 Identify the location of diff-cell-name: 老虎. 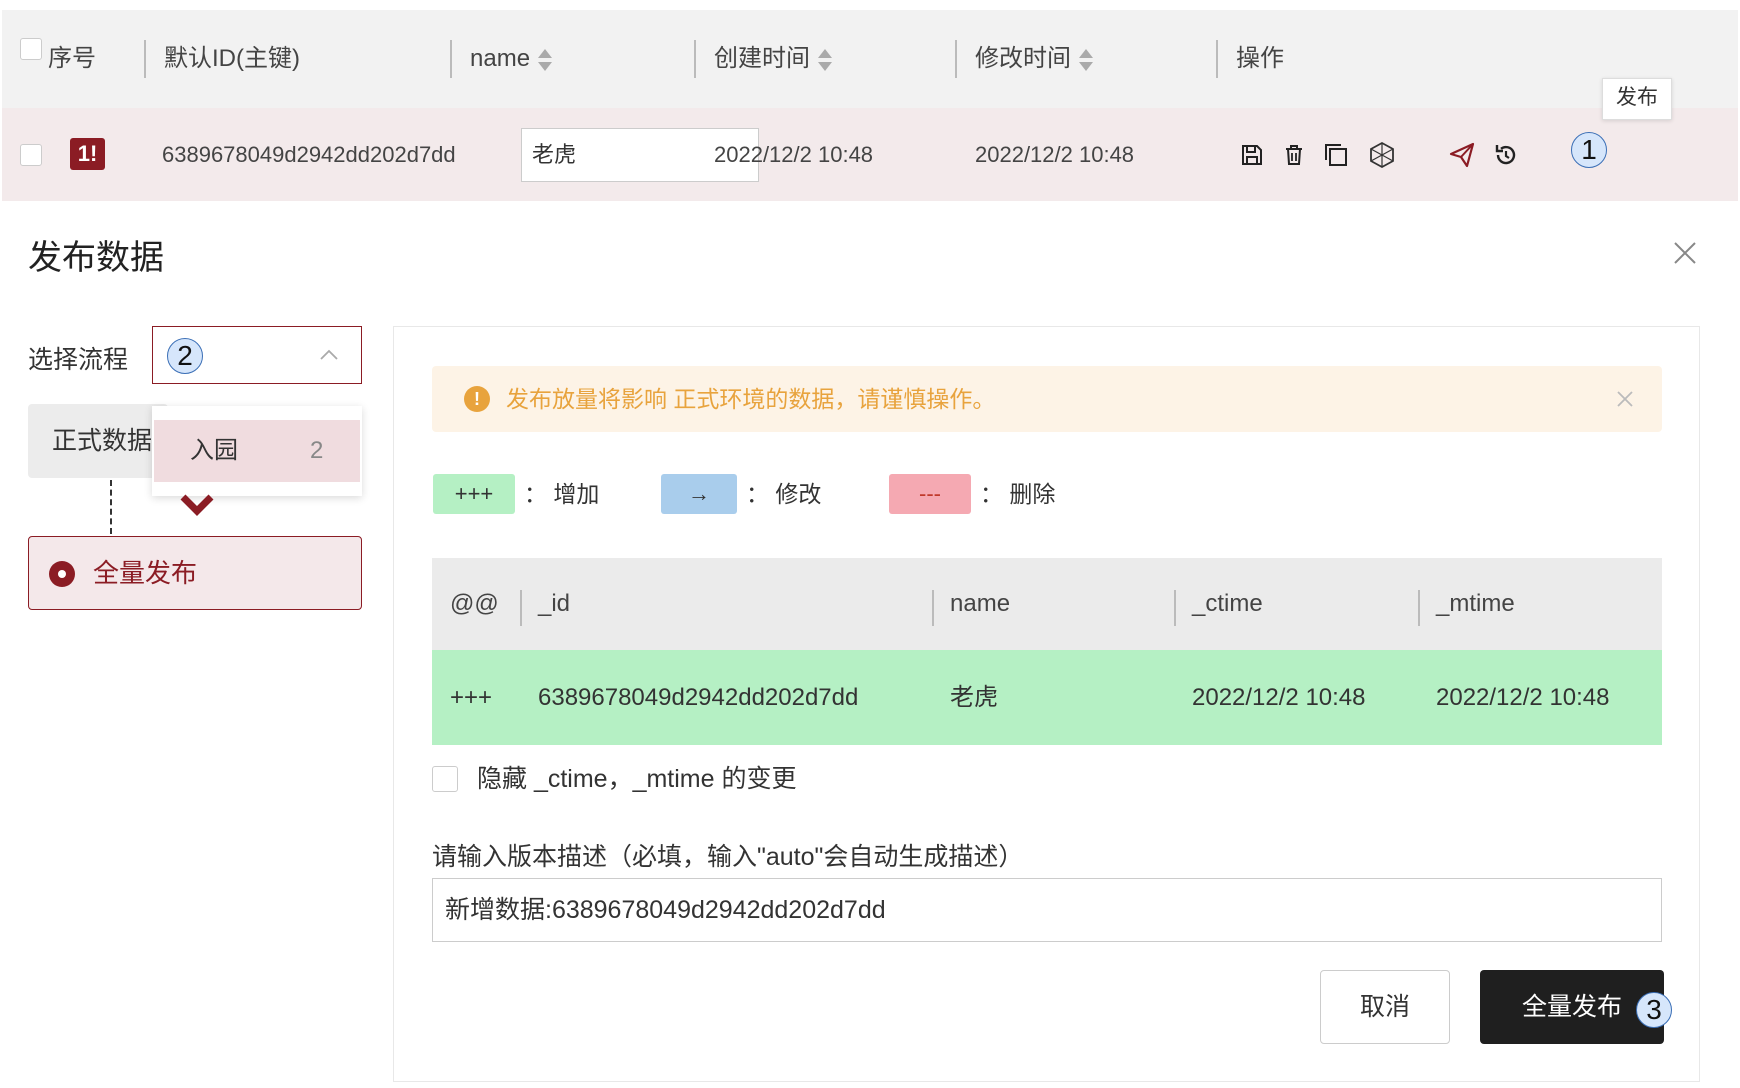
(974, 697).